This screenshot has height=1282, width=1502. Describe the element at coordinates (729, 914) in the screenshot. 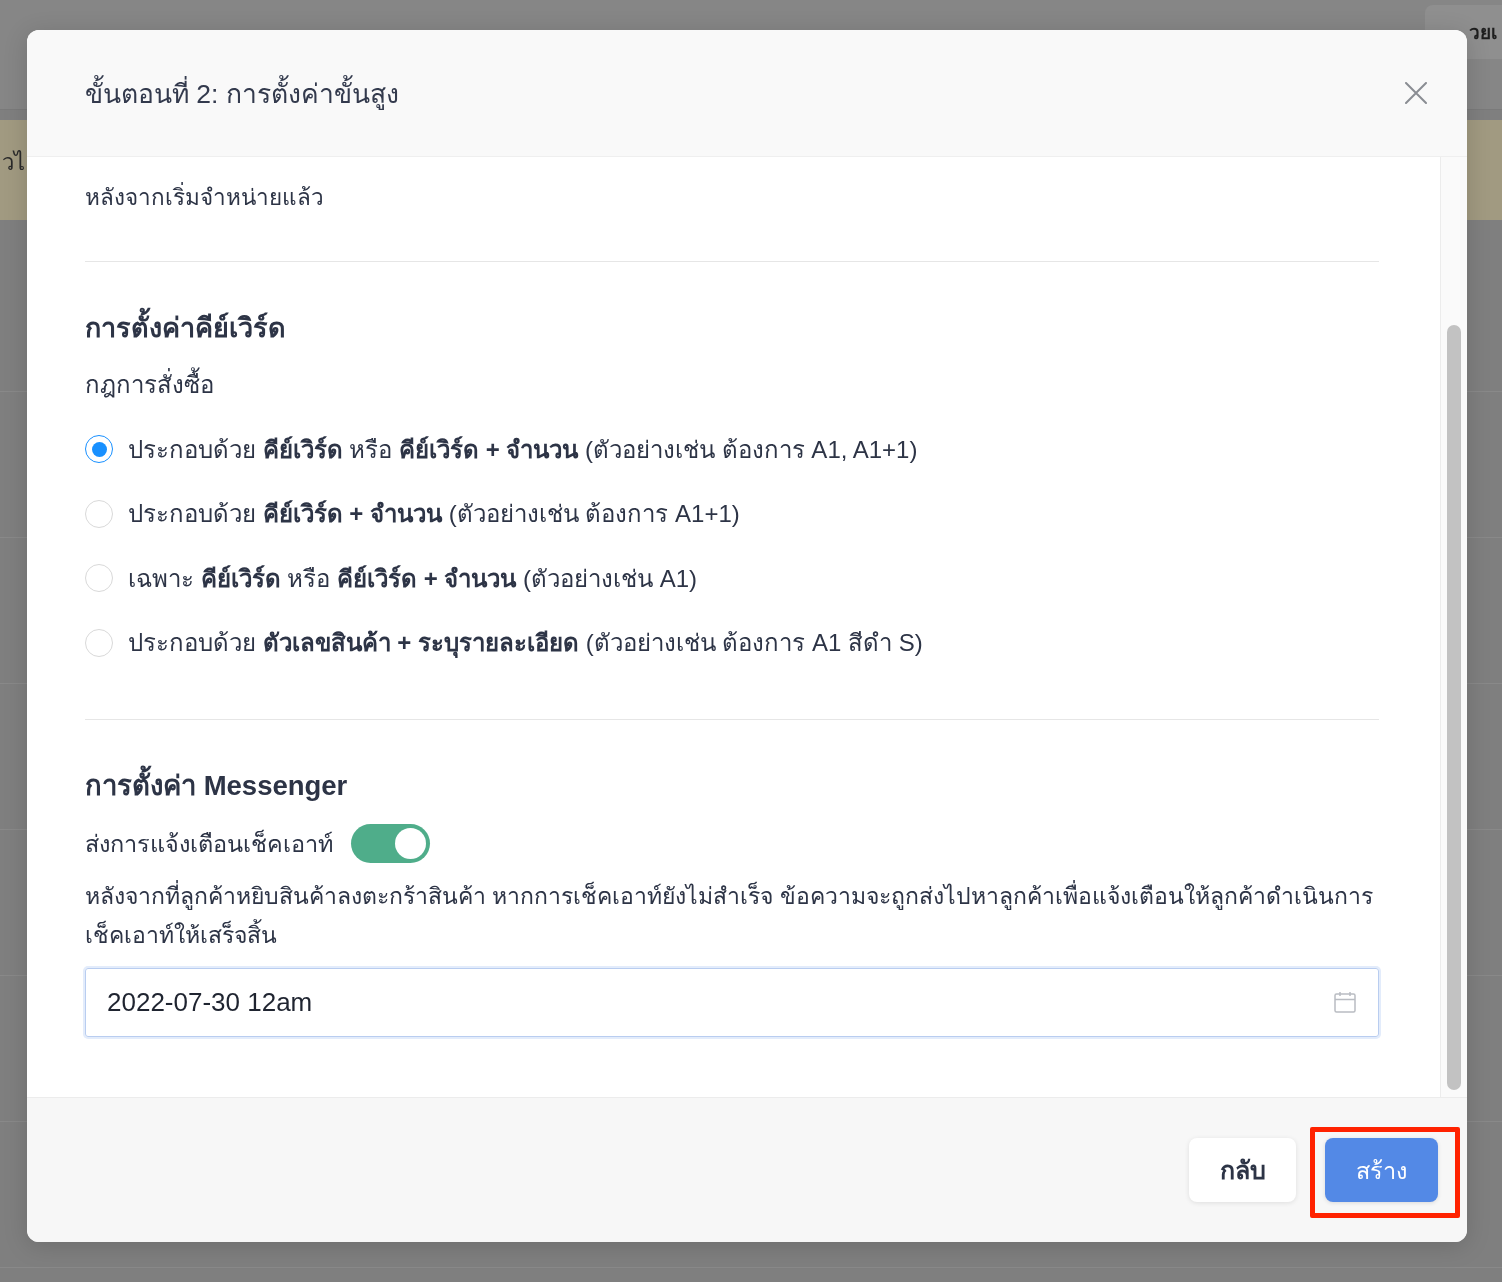

I see `description-text: หลังจากที่ลูกค้าหยิบสินค้าลงตะกร้าสินค้า หากการเช็คเอาท์ยังไม่สำเร็จ ข้อความจะถูกส่งไปหาลูกค้าเพื่อแจ้งเตือนให้ลูกค้าดำเนินการเช็คเอาท์ให้เสร็จสิ้น` at that location.